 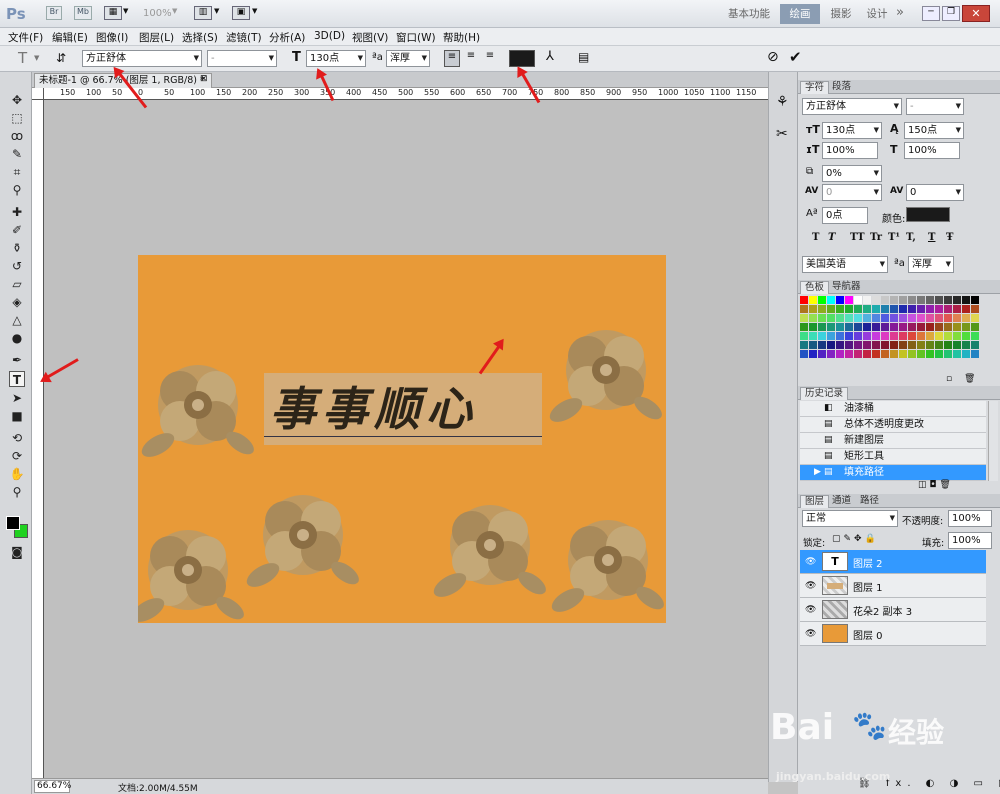 What do you see at coordinates (810, 586) in the screenshot?
I see `eye-icon: 👁` at bounding box center [810, 586].